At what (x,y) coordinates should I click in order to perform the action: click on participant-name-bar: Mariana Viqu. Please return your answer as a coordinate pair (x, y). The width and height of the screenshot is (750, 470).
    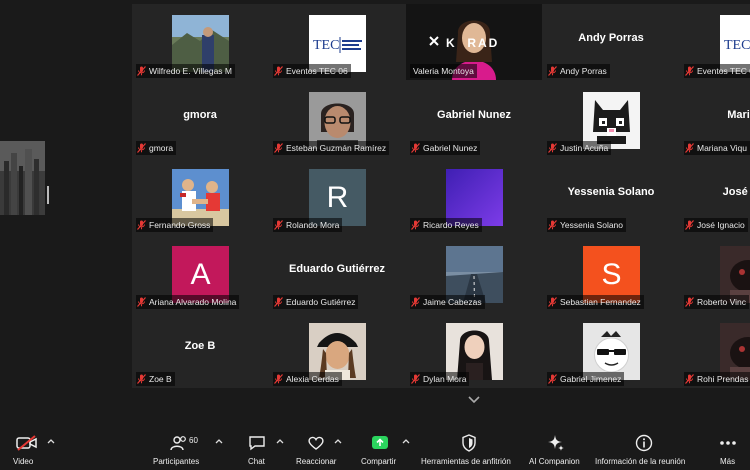
    Looking at the image, I should click on (717, 148).